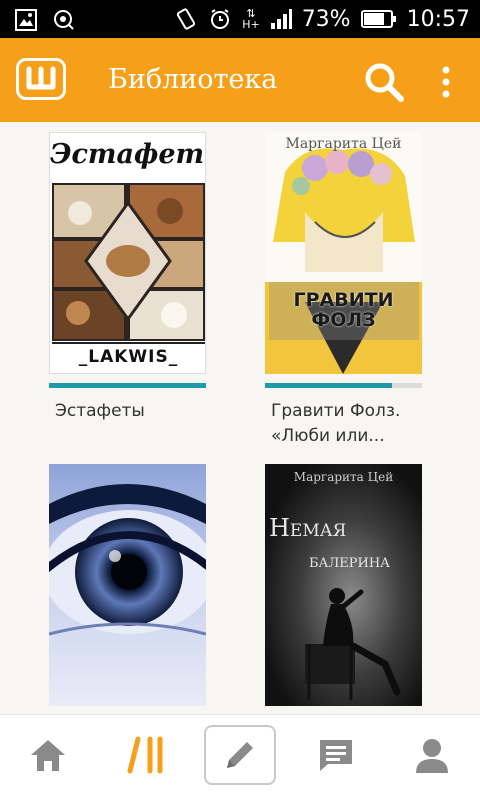 The image size is (480, 800). I want to click on battery-icon, so click(378, 19).